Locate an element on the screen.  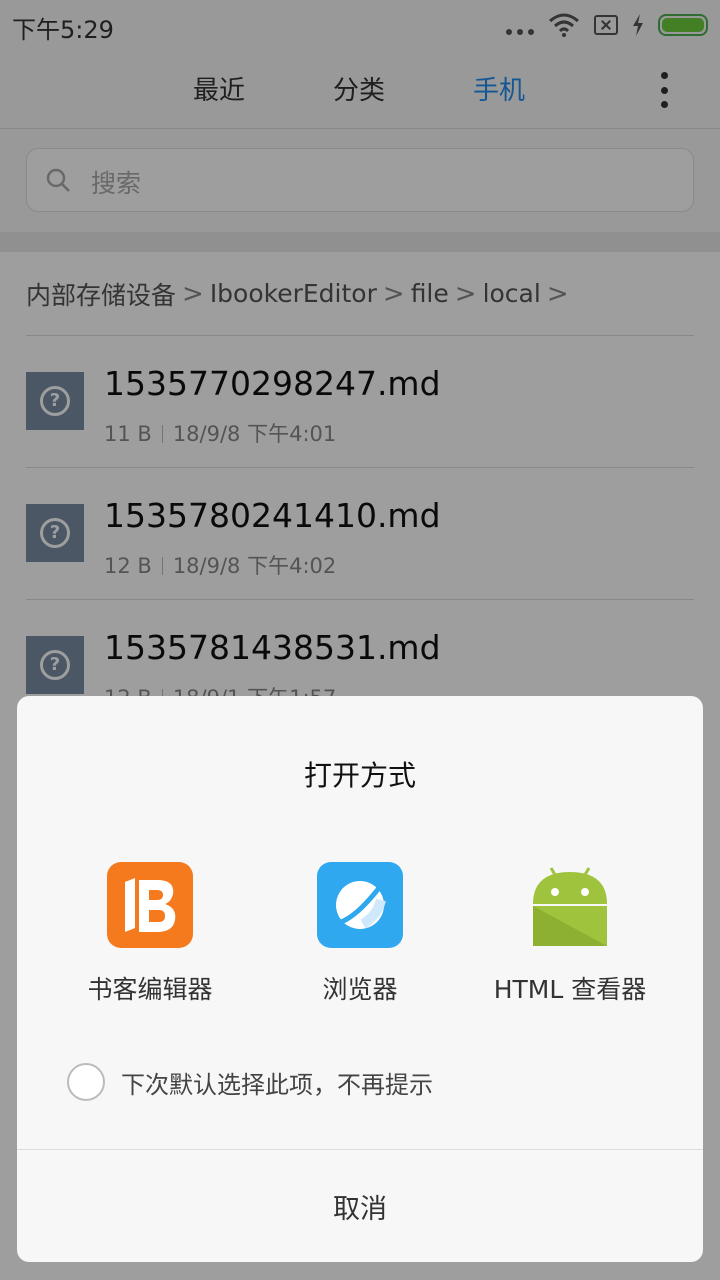
app-label: 书客编辑器 is located at coordinates (150, 989).